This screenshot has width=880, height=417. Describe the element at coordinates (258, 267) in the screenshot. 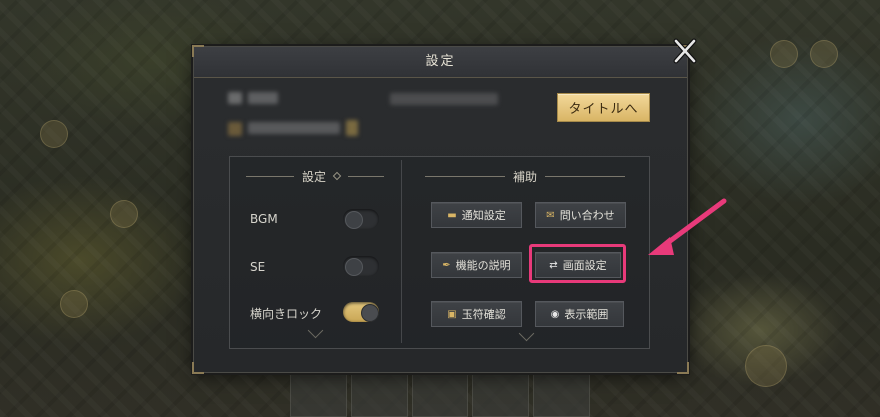

I see `se-label: SE` at that location.